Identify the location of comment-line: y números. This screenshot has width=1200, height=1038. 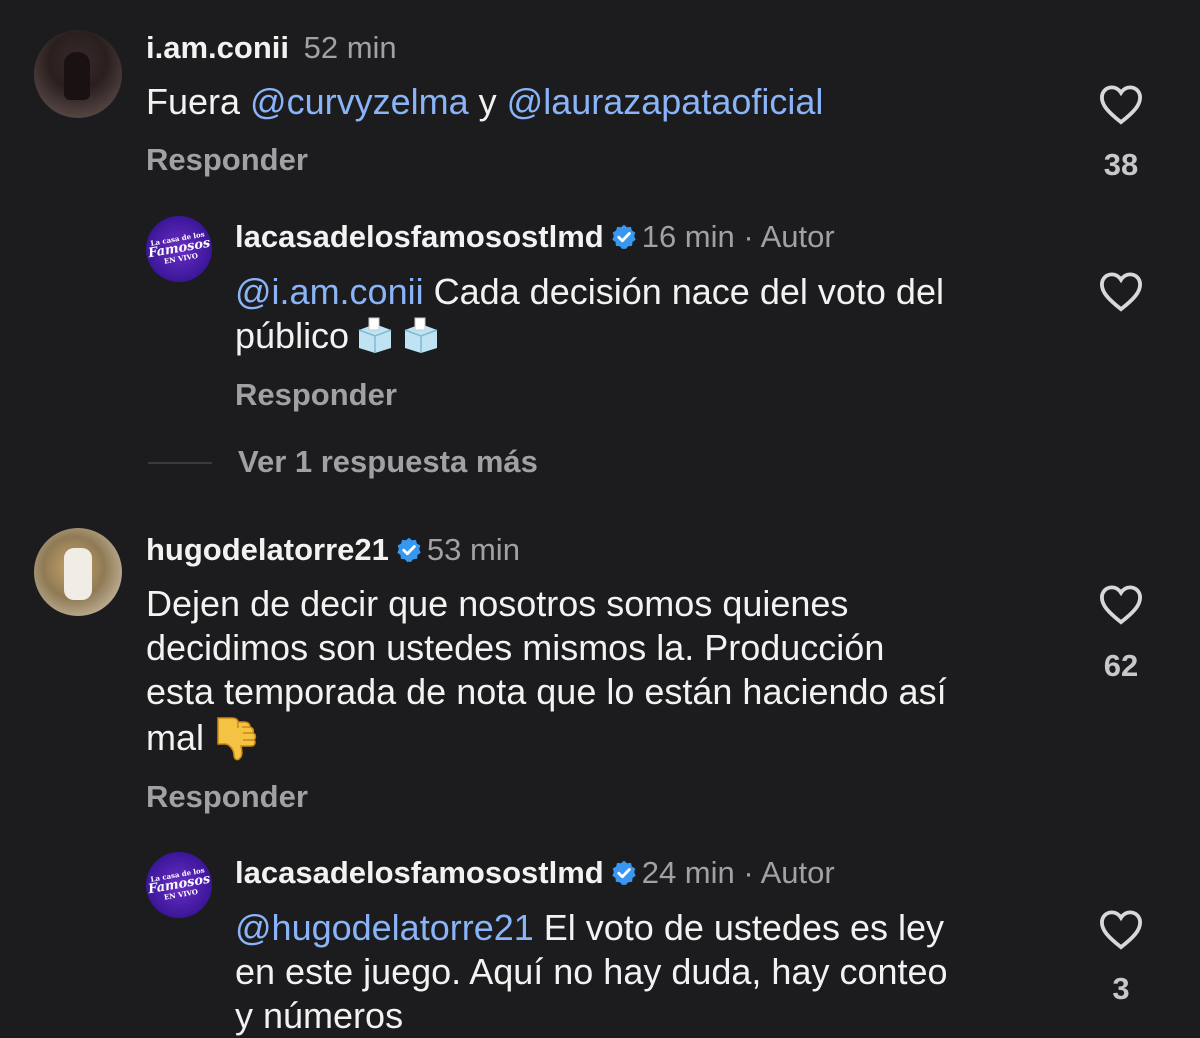
(319, 1015).